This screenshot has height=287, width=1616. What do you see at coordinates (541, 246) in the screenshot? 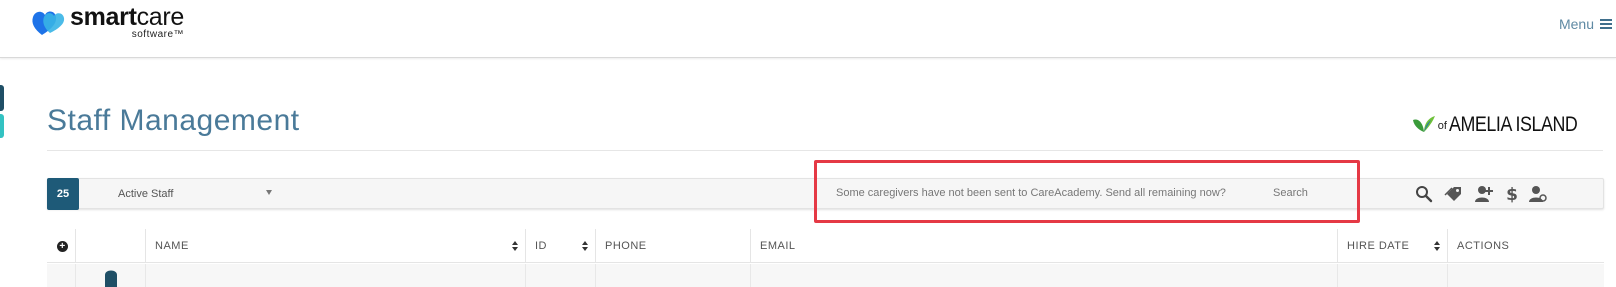
I see `column-id-label: ID` at bounding box center [541, 246].